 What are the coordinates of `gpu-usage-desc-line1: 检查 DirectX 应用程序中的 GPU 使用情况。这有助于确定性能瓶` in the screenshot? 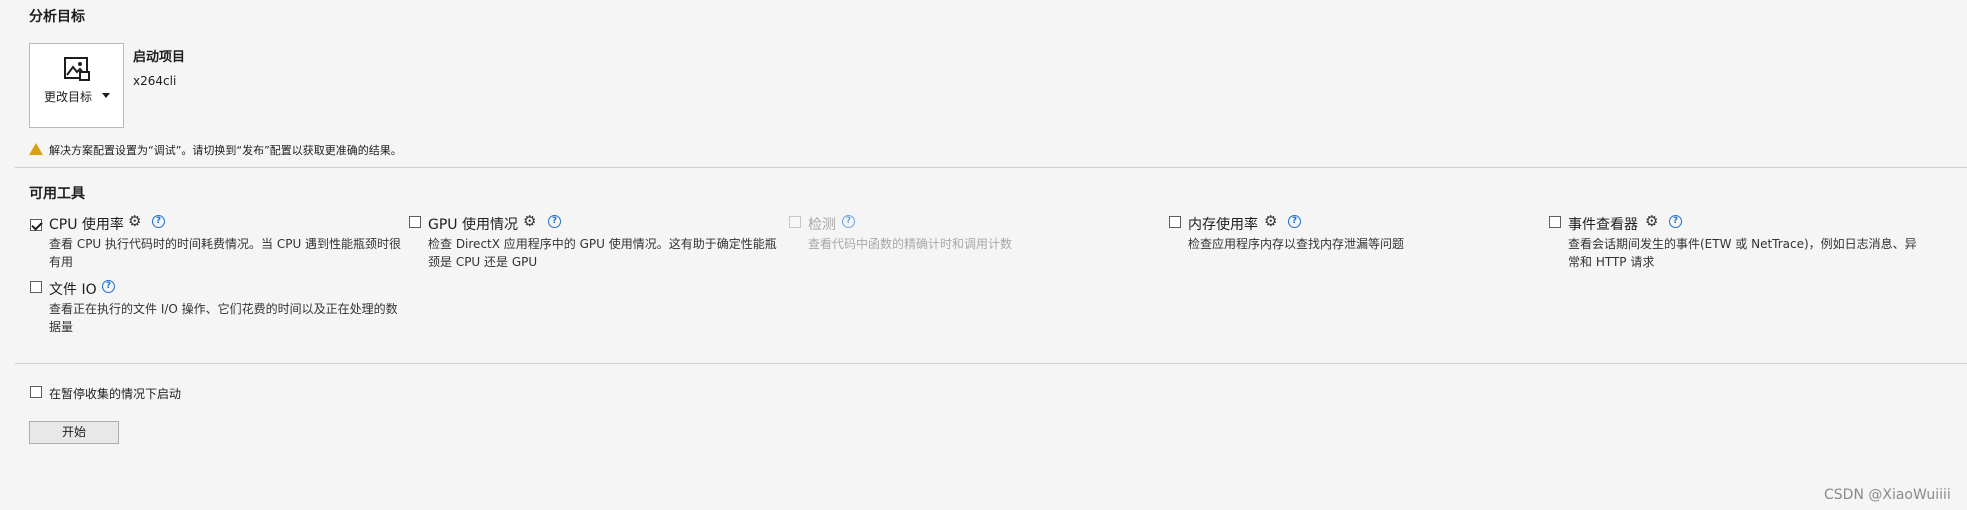 It's located at (602, 244).